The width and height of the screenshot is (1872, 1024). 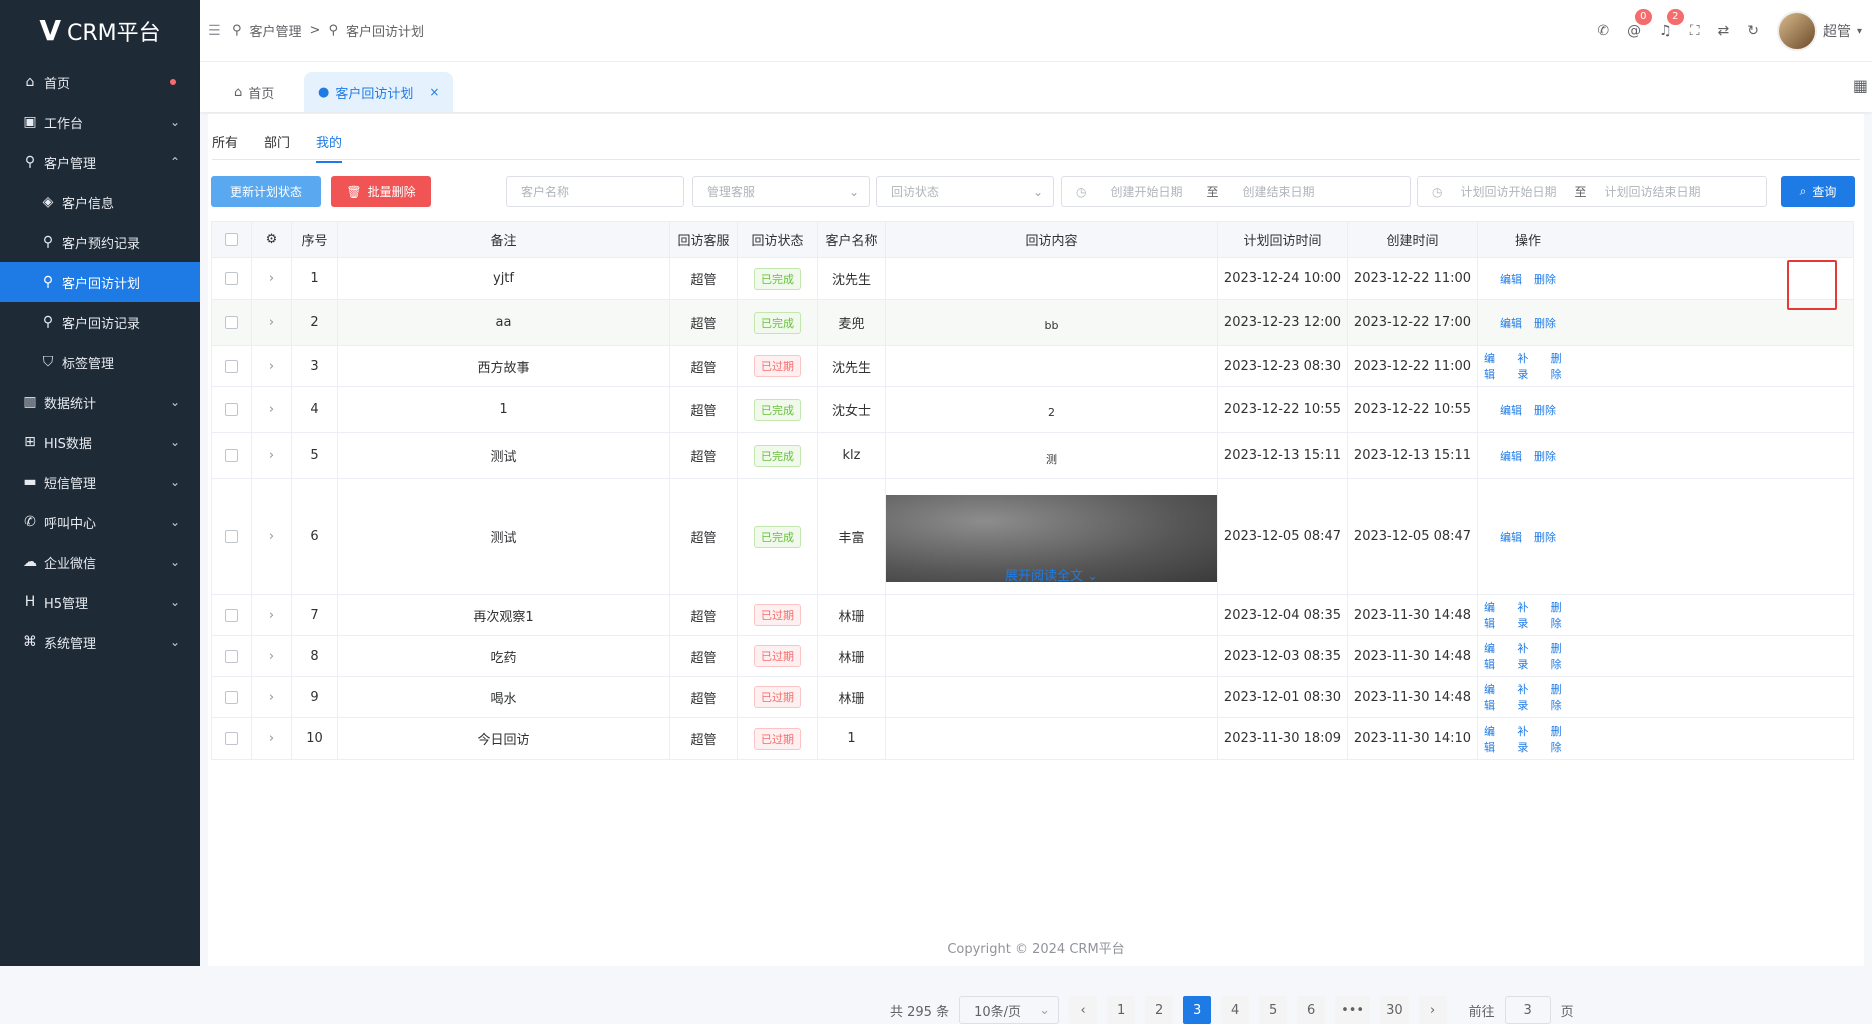 What do you see at coordinates (100, 242) in the screenshot?
I see `sidebar-item-4: ⚲ 客户预约记录` at bounding box center [100, 242].